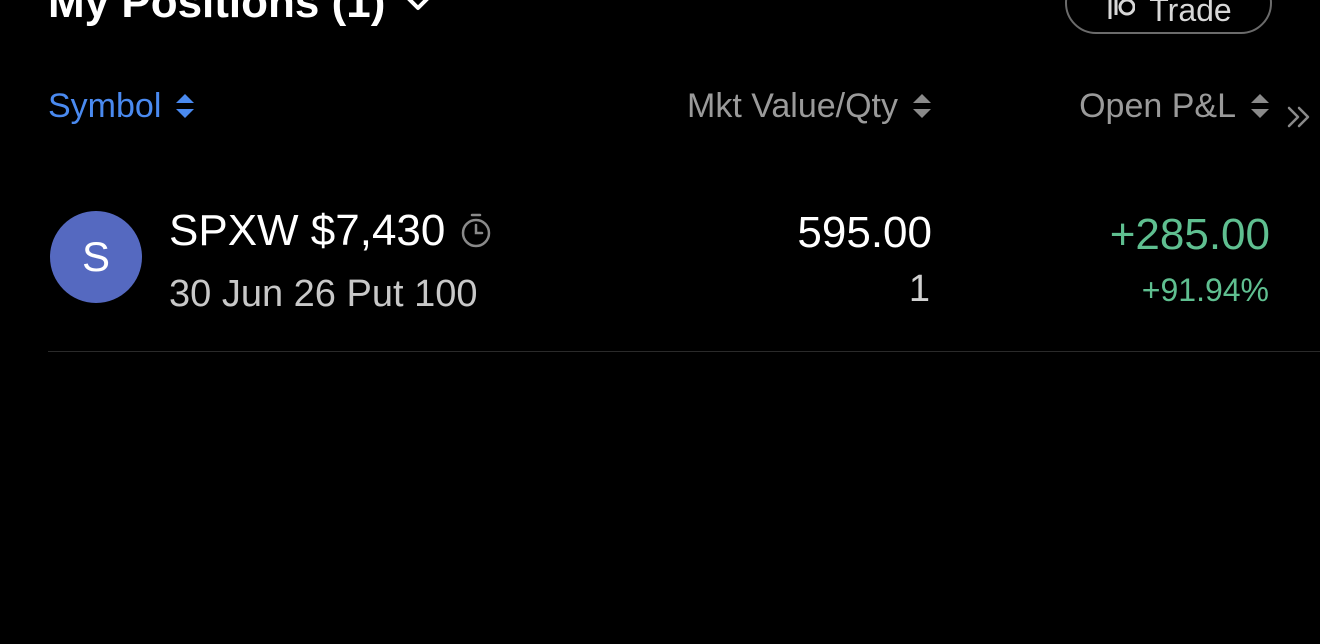  What do you see at coordinates (919, 289) in the screenshot?
I see `position-qty: 1` at bounding box center [919, 289].